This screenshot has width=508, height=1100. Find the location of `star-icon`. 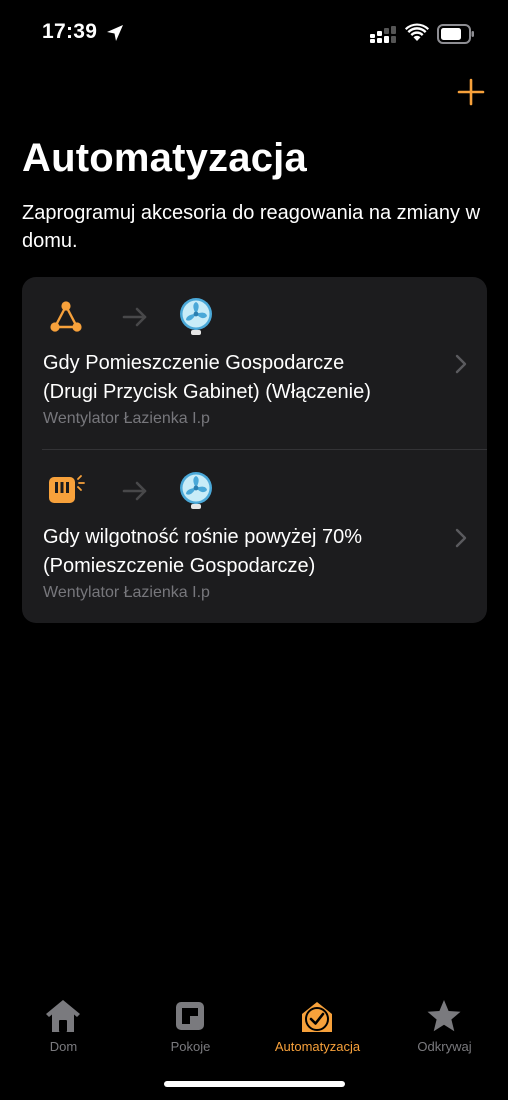

star-icon is located at coordinates (444, 1016).